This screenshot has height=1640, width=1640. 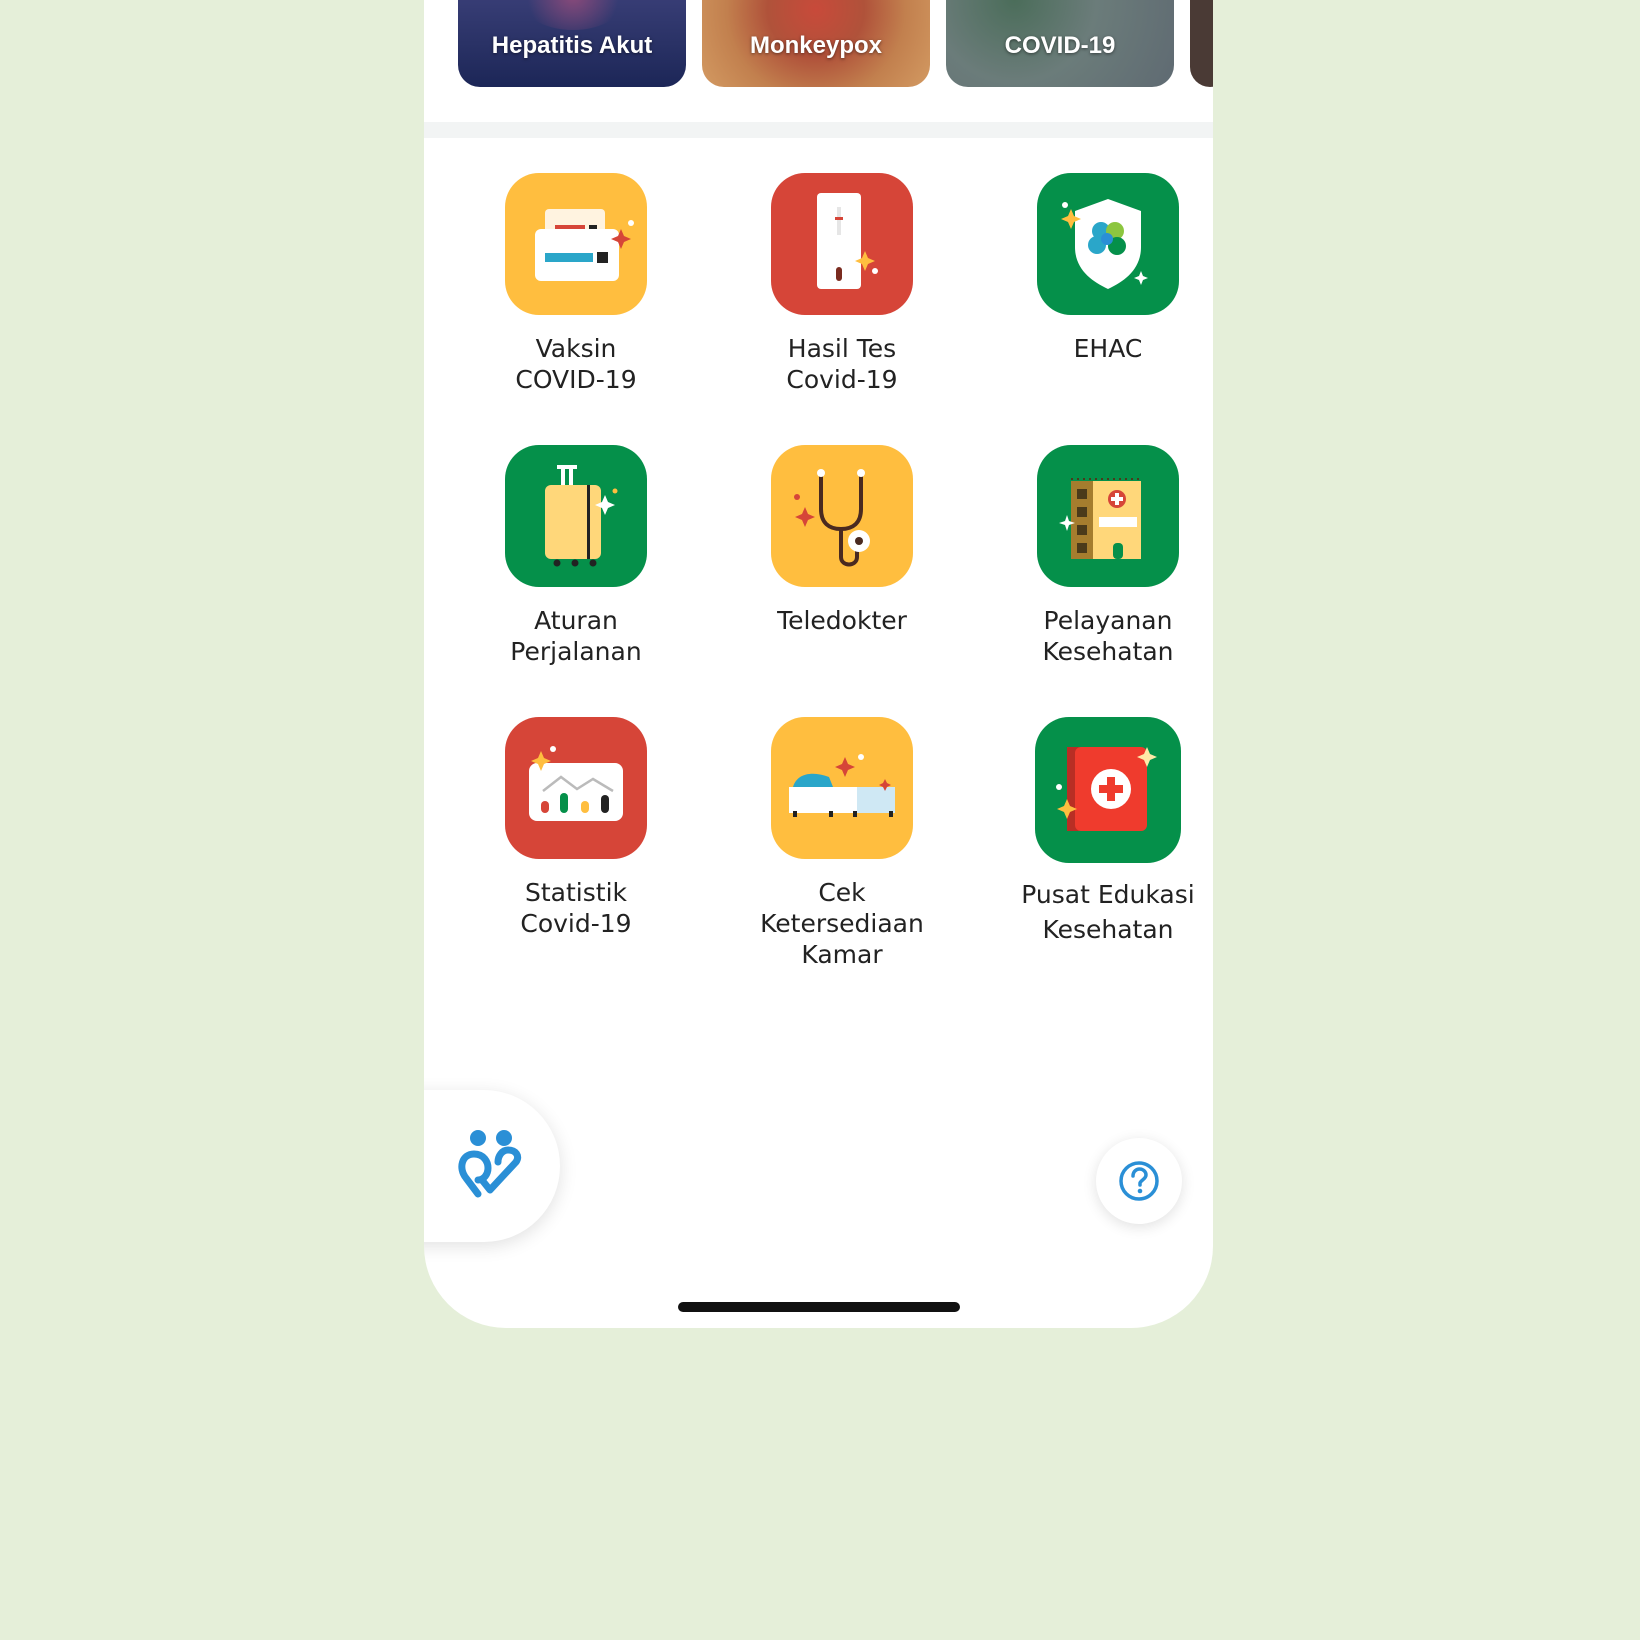 I want to click on chart-icon, so click(x=576, y=788).